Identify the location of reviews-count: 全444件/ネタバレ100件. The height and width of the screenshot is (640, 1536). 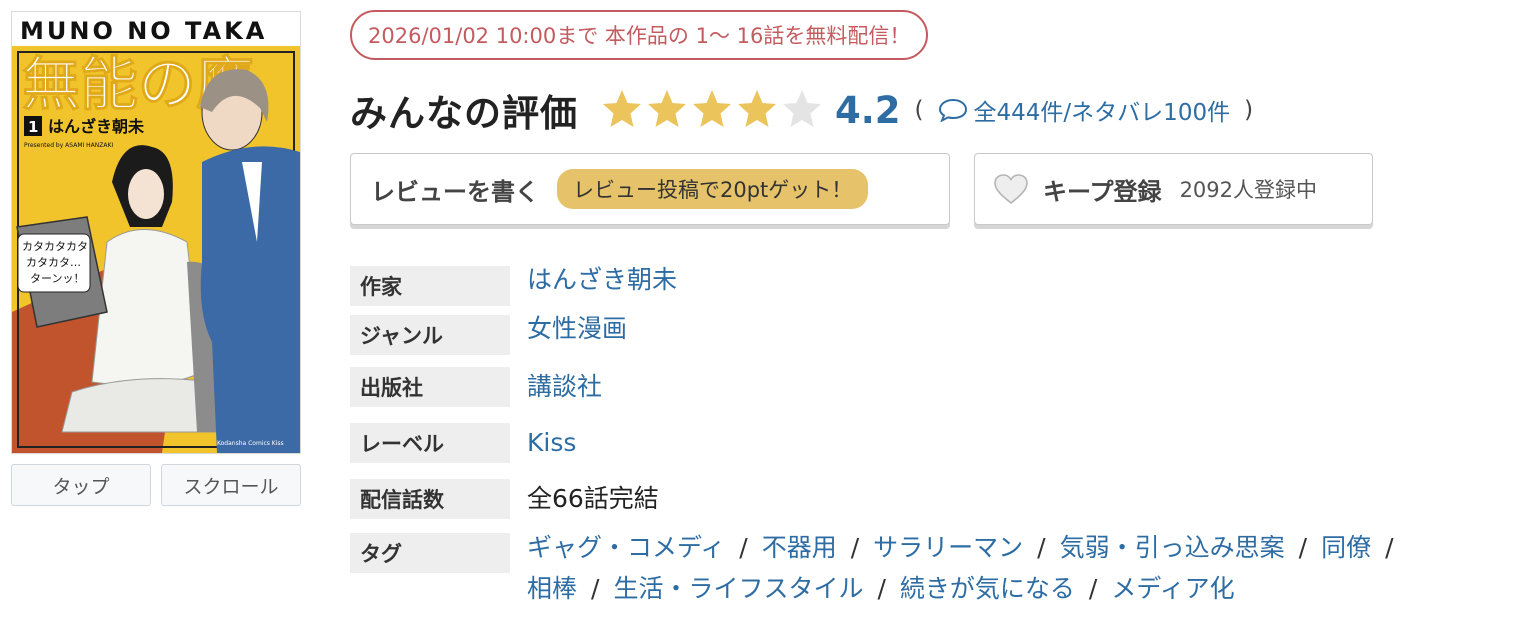
(1102, 113).